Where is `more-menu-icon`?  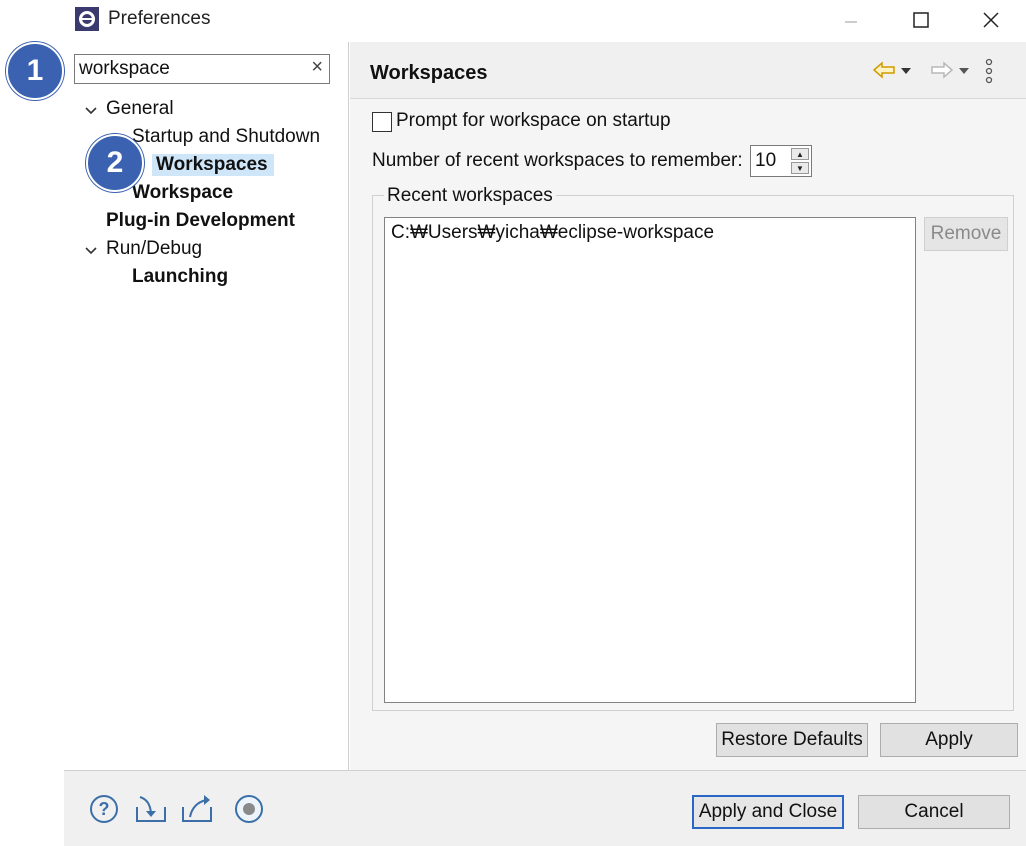 more-menu-icon is located at coordinates (989, 71).